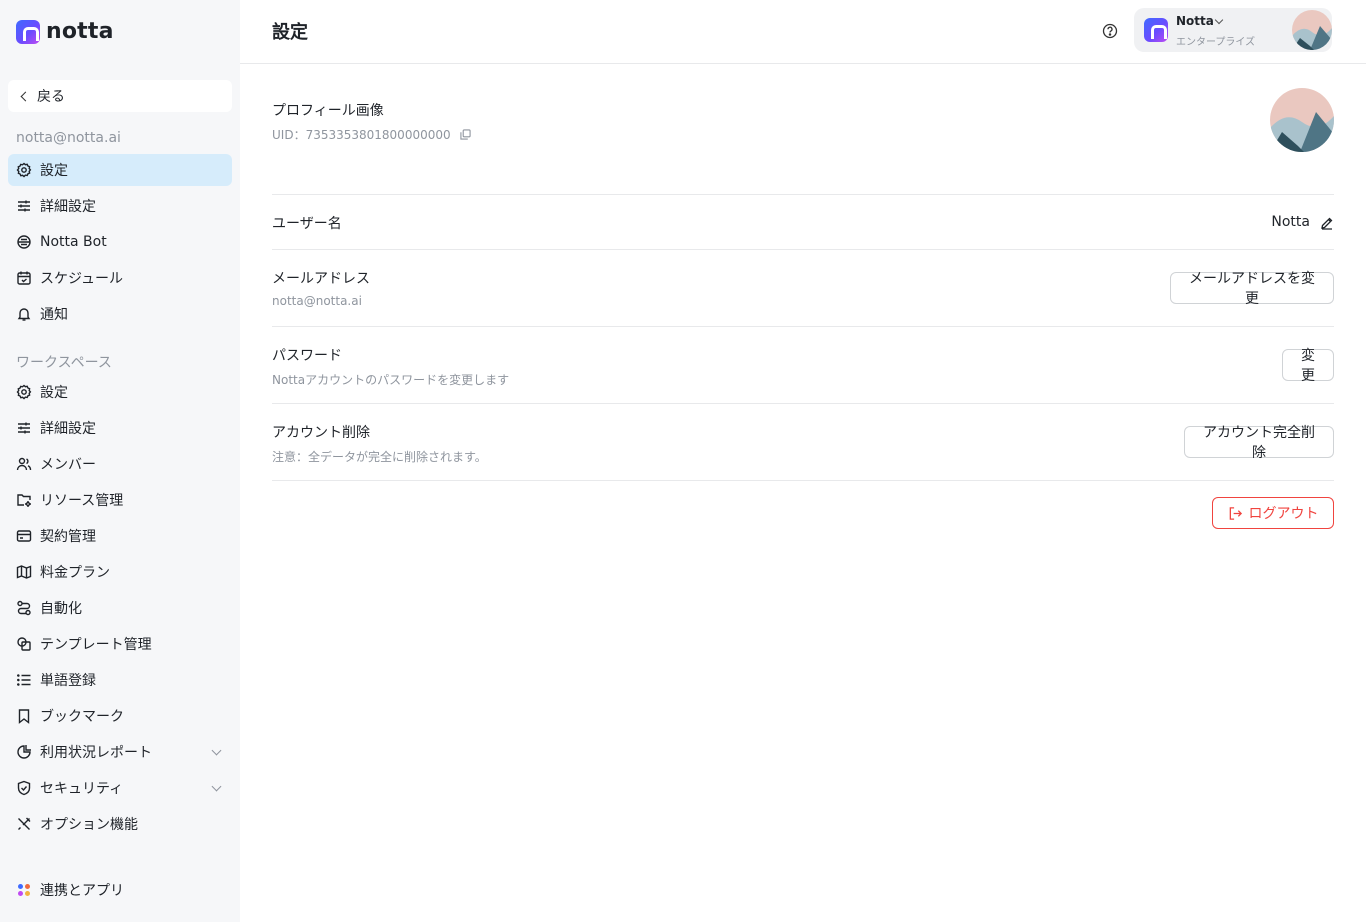 Image resolution: width=1366 pixels, height=922 pixels. What do you see at coordinates (24, 608) in the screenshot?
I see `workflow-icon` at bounding box center [24, 608].